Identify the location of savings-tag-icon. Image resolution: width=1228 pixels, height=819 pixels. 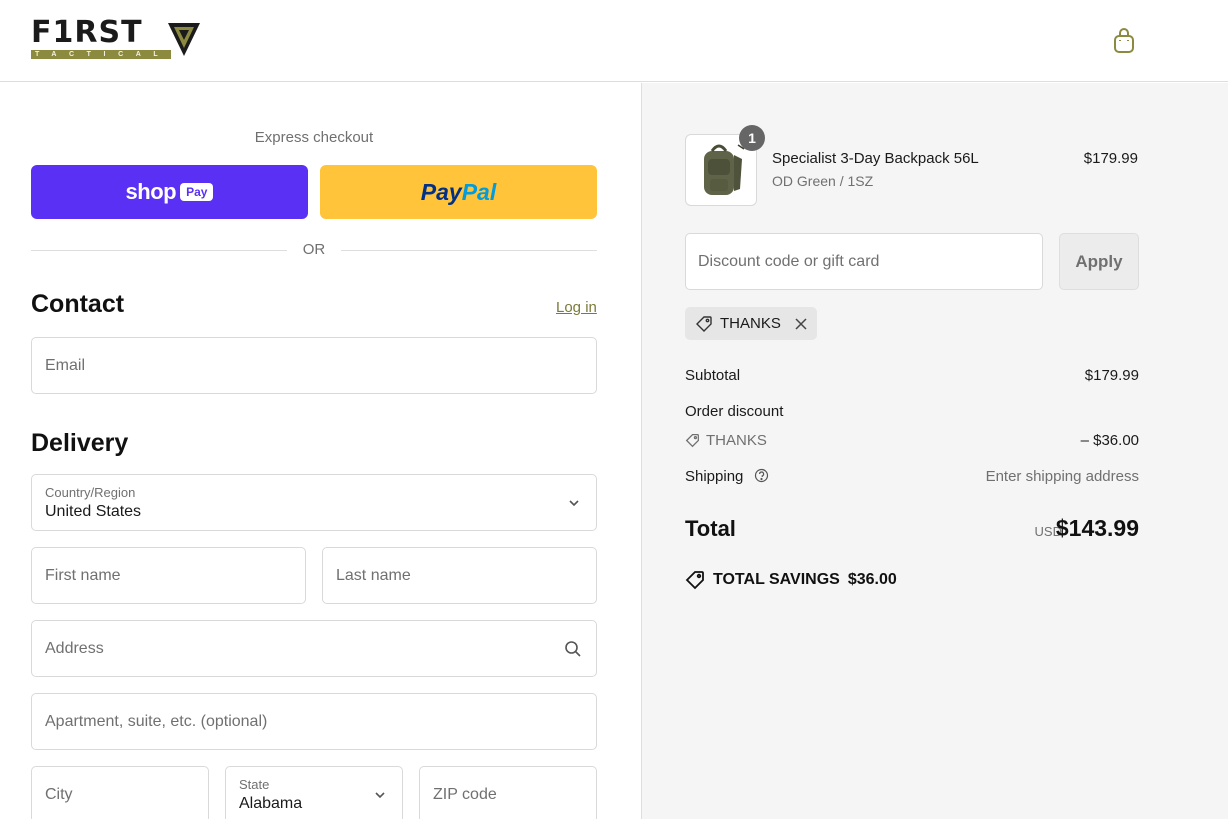
(694, 580).